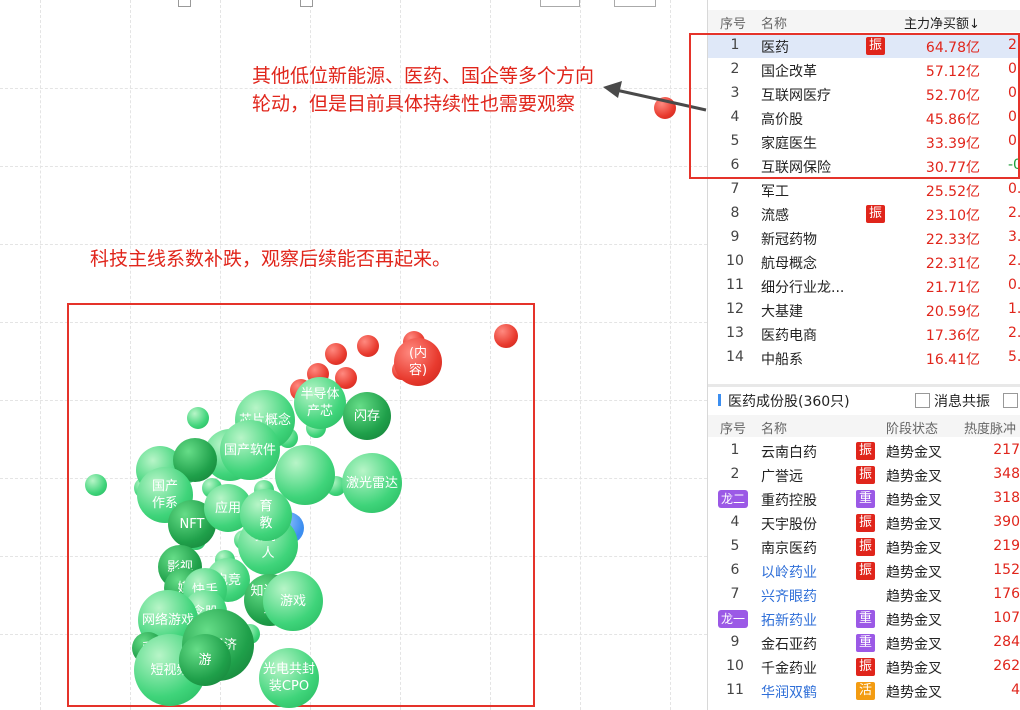  I want to click on net-inflow-value: 25.52亿, so click(952, 192).